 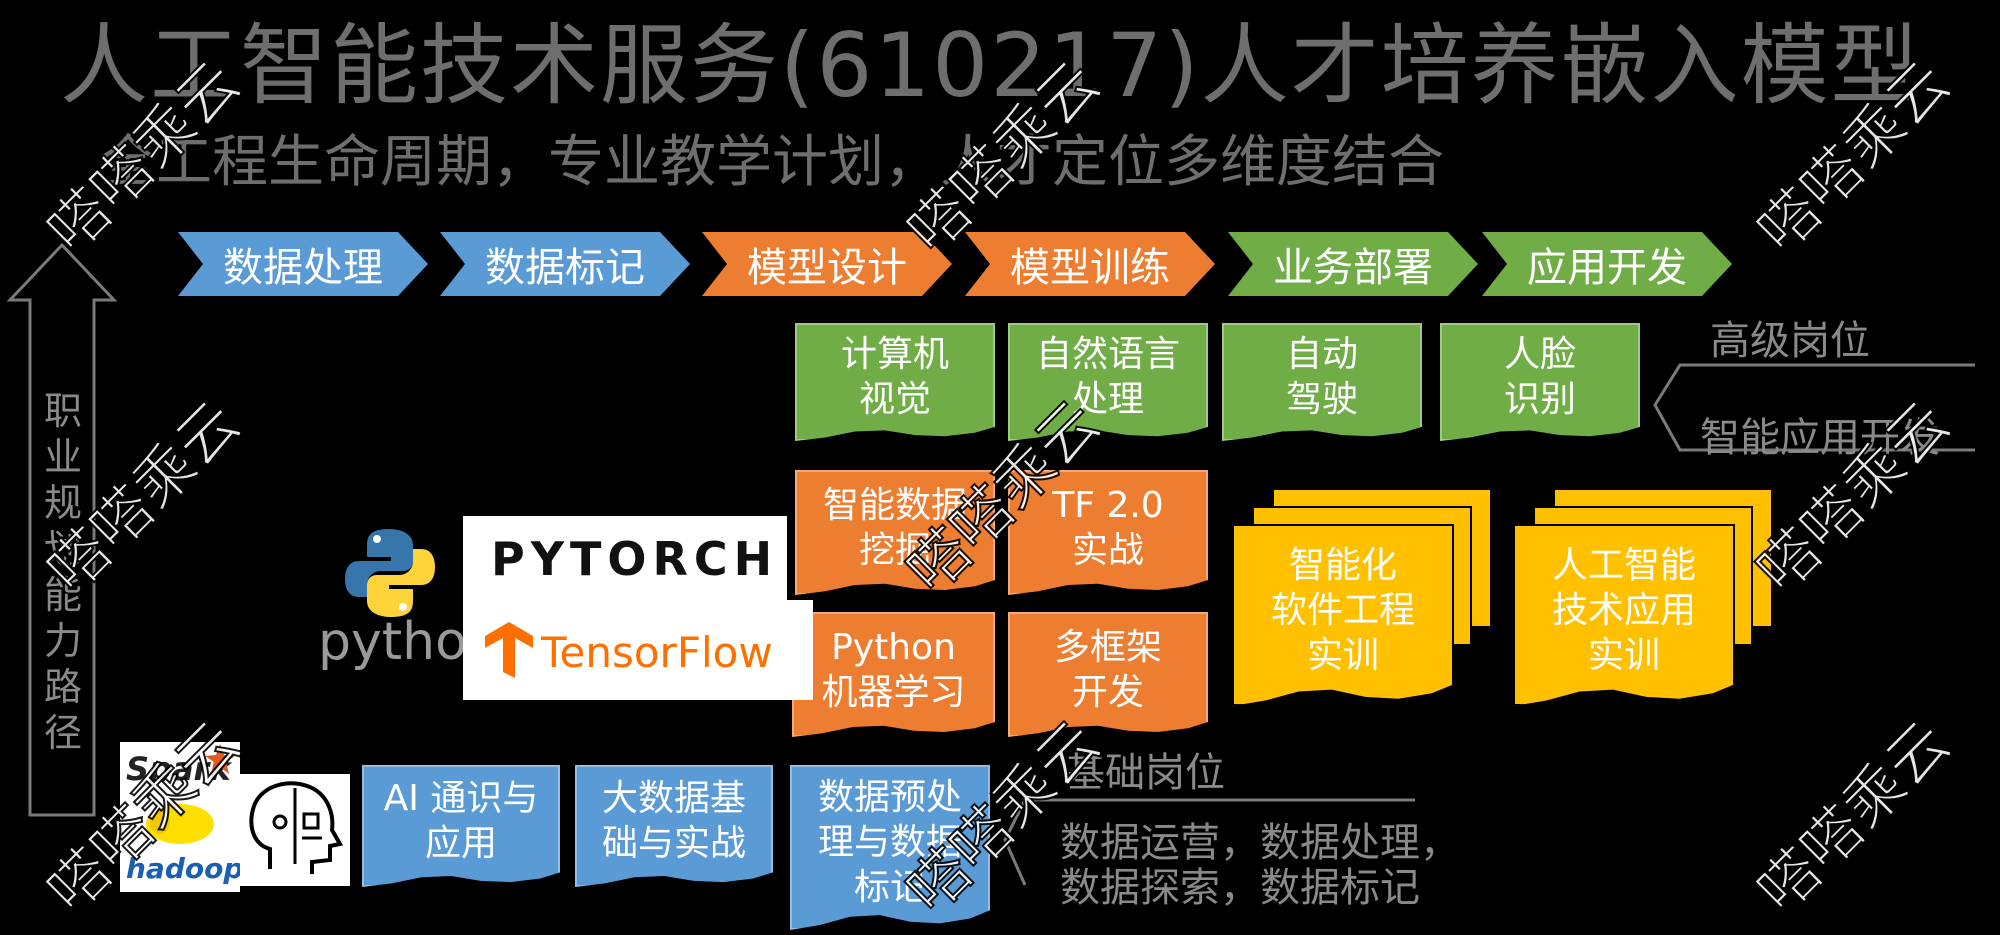 I want to click on stage-data-labeling: 数据标记, so click(x=565, y=264).